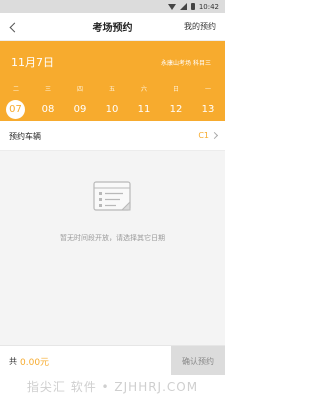  I want to click on header: 考场预约 我的预约, so click(112, 27).